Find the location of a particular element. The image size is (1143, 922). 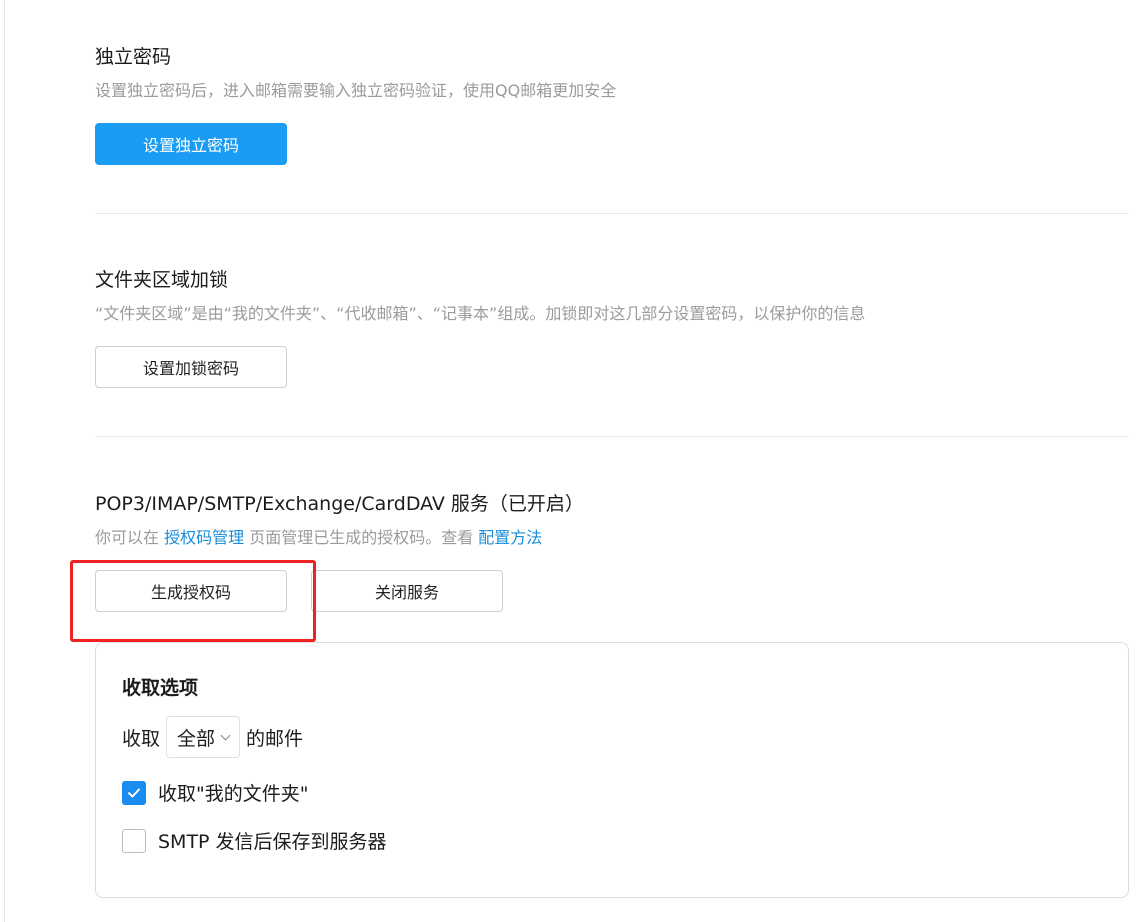

mail-service-desc-middle: 页面管理已生成的授权码。查看 is located at coordinates (361, 537).